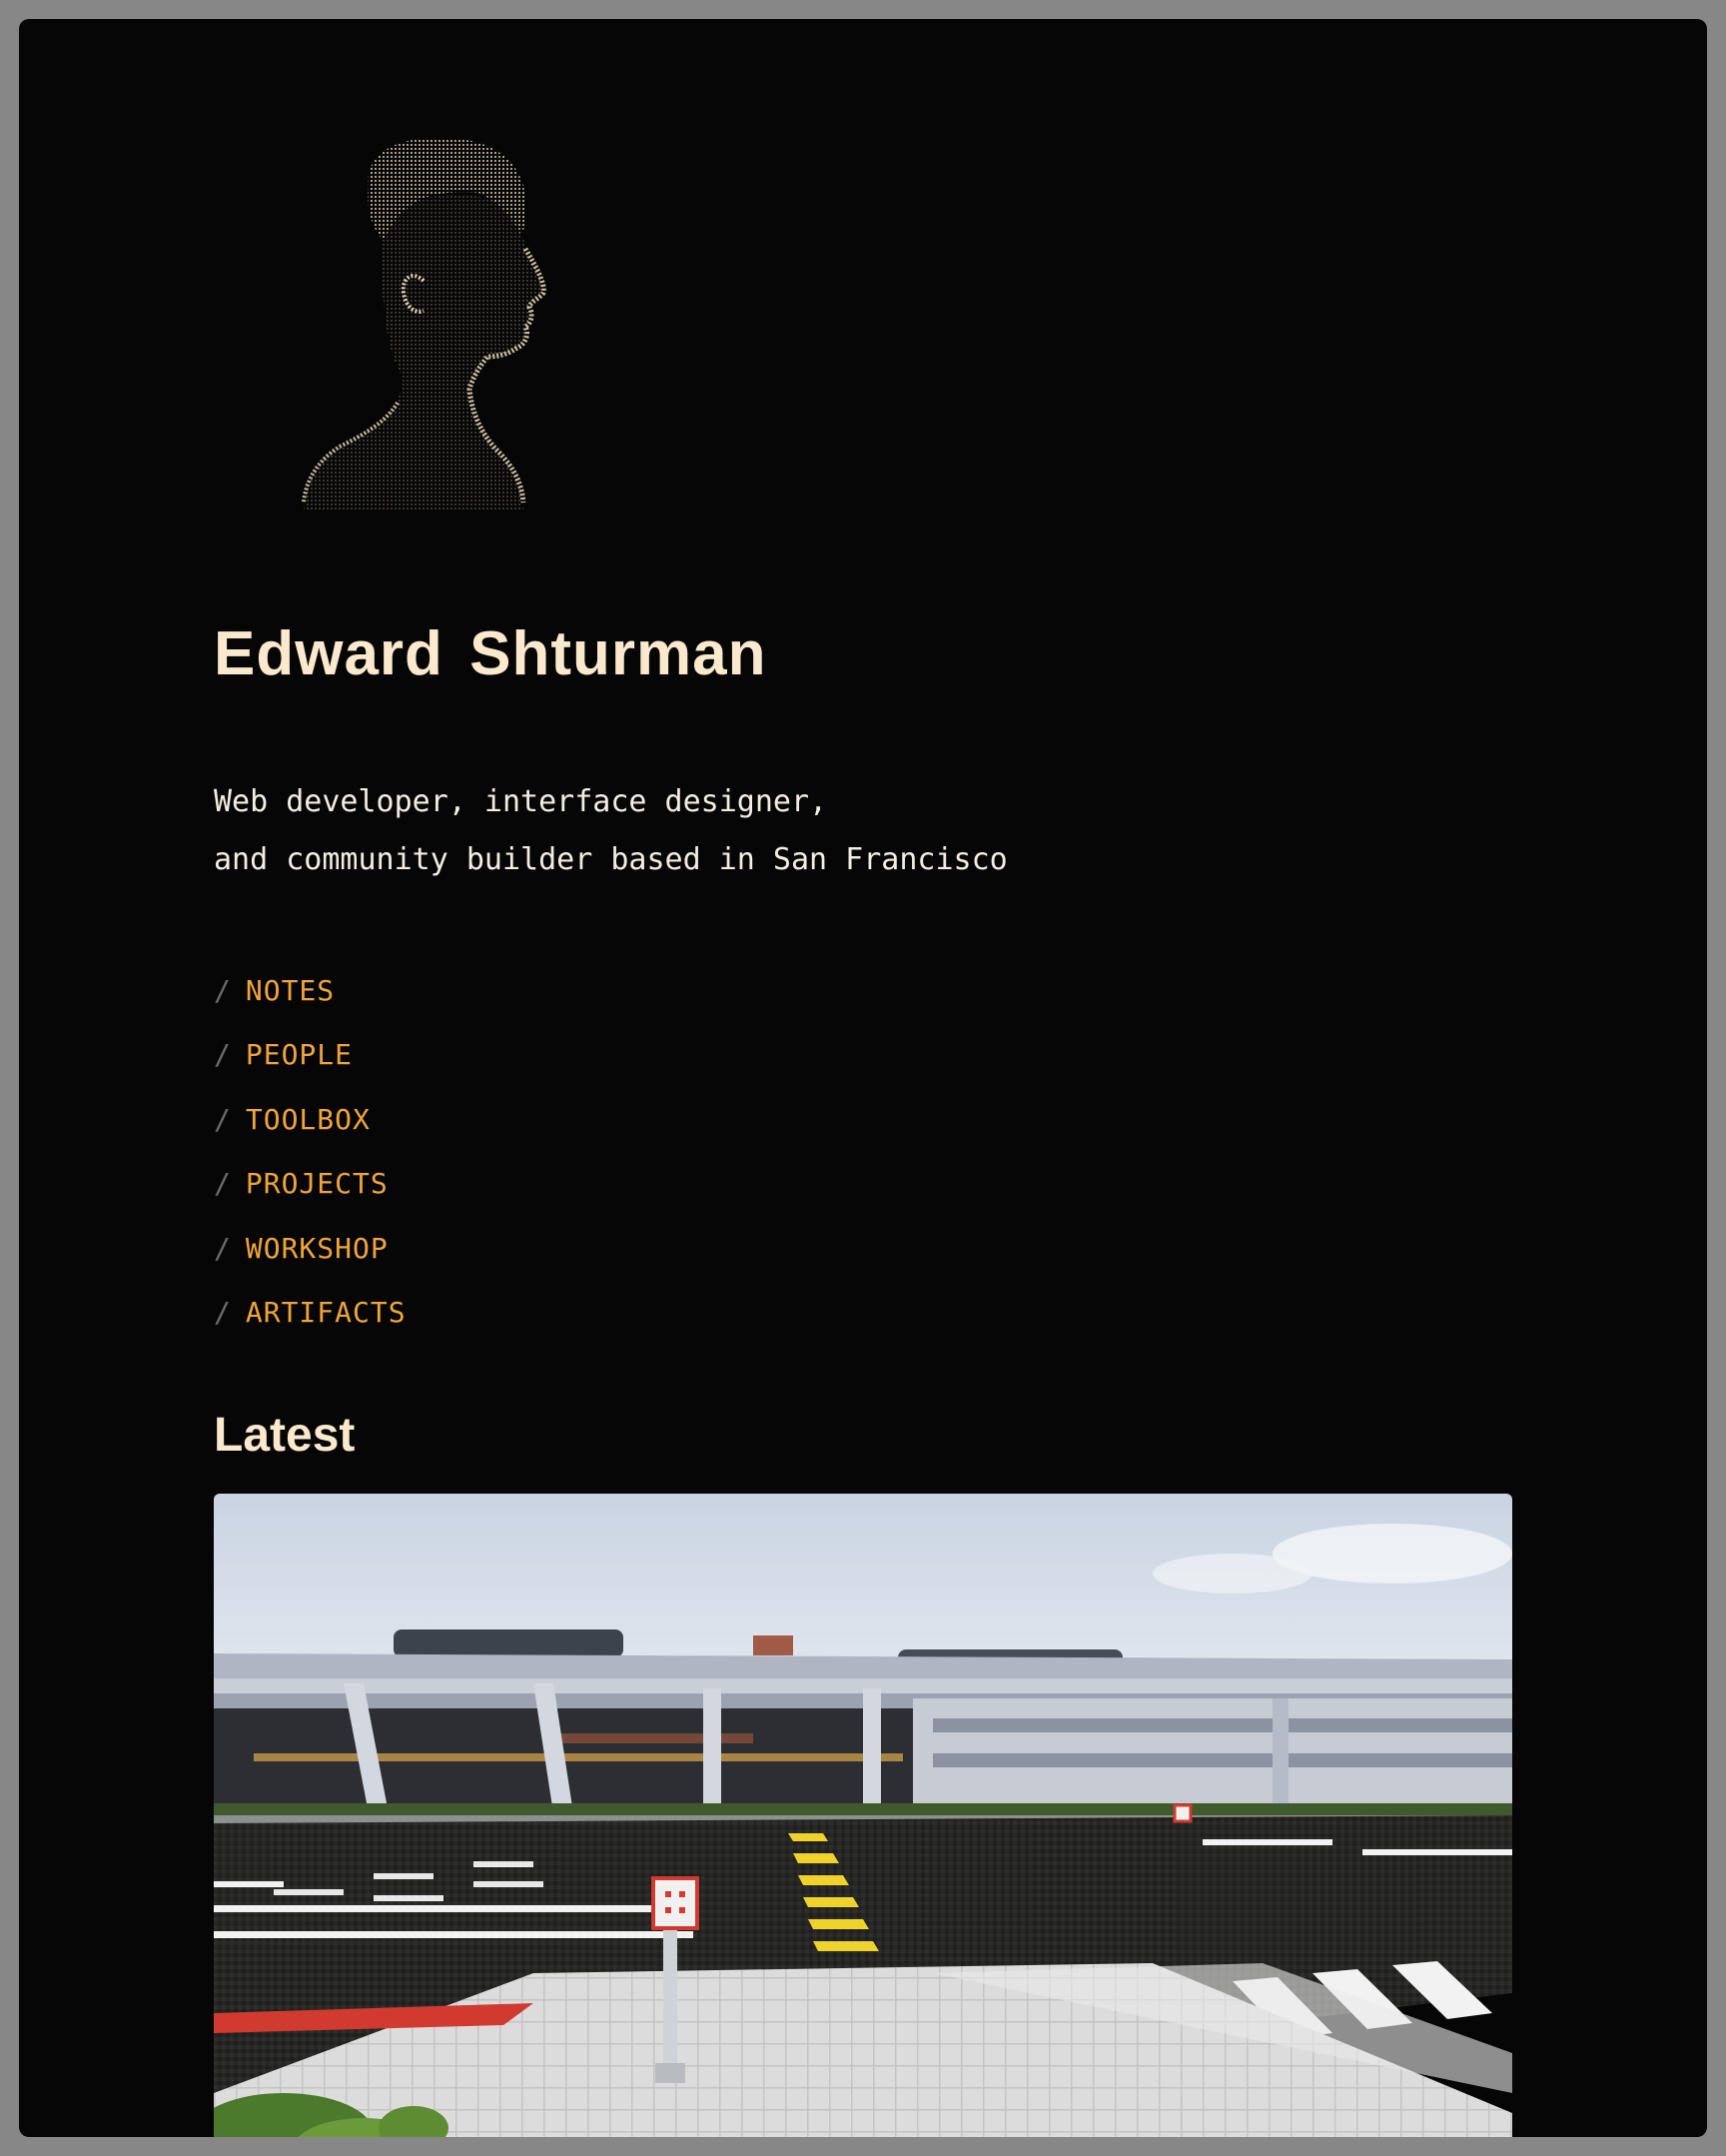 Image resolution: width=1726 pixels, height=2156 pixels. I want to click on main-navigation: / NOTES / PEOPLE / TOOLBOX / PROJECTS /, so click(310, 1151).